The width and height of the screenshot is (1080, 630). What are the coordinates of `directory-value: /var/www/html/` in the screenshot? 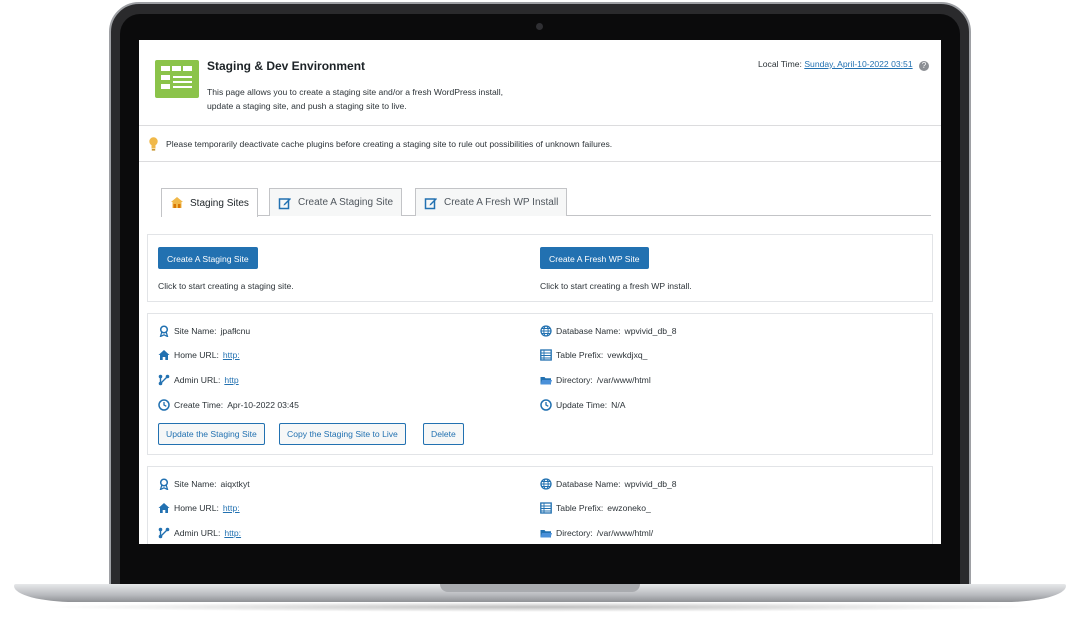 It's located at (625, 533).